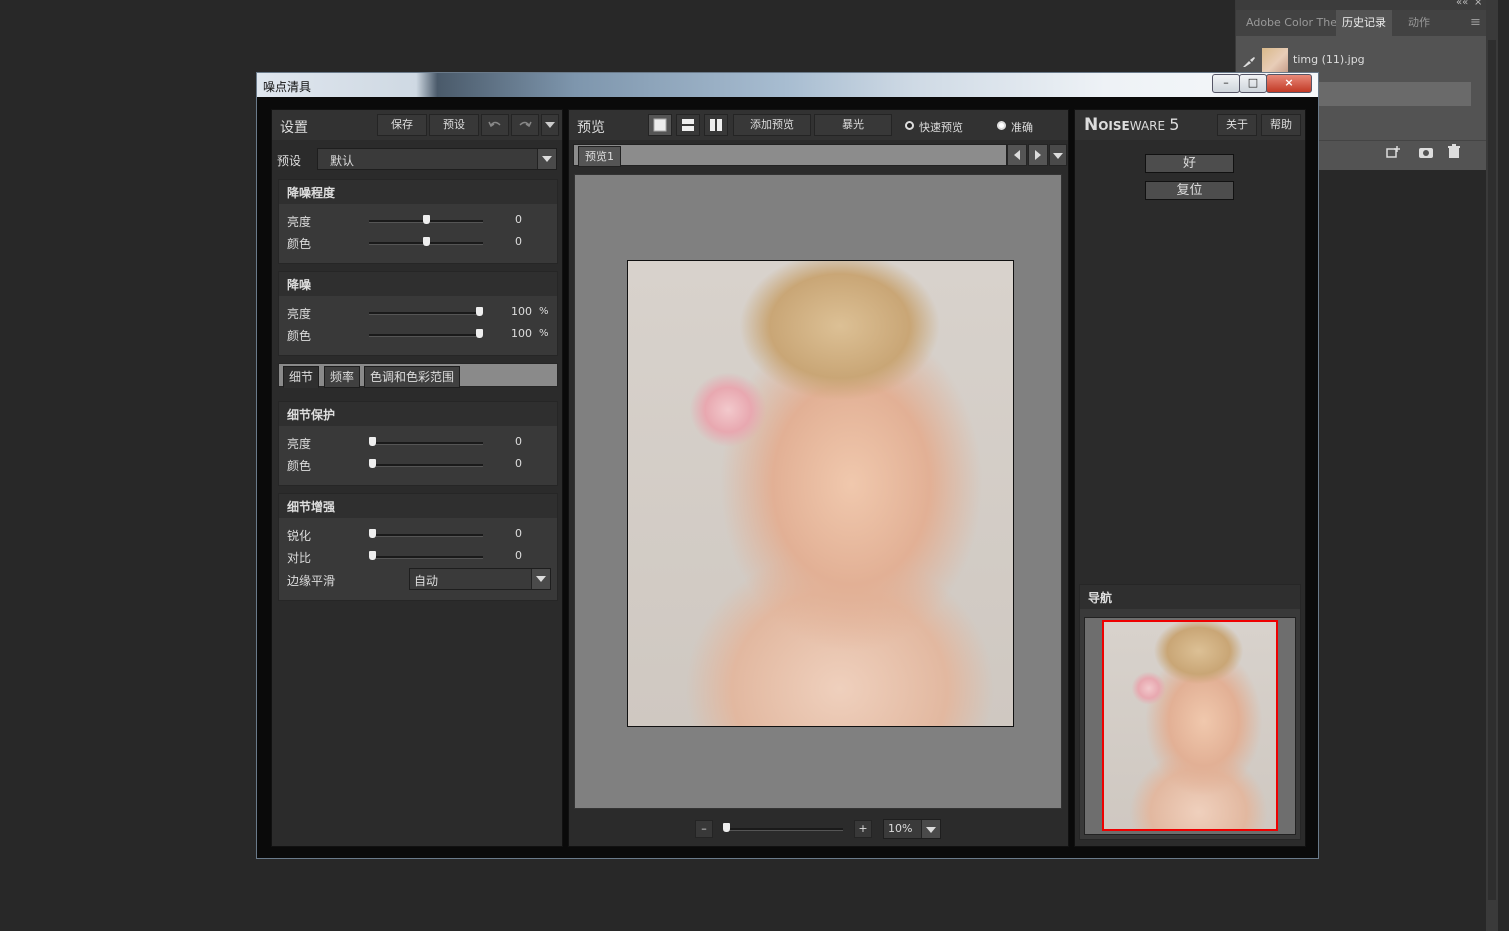 The width and height of the screenshot is (1509, 931). I want to click on tab-history: 历史记录, so click(1364, 23).